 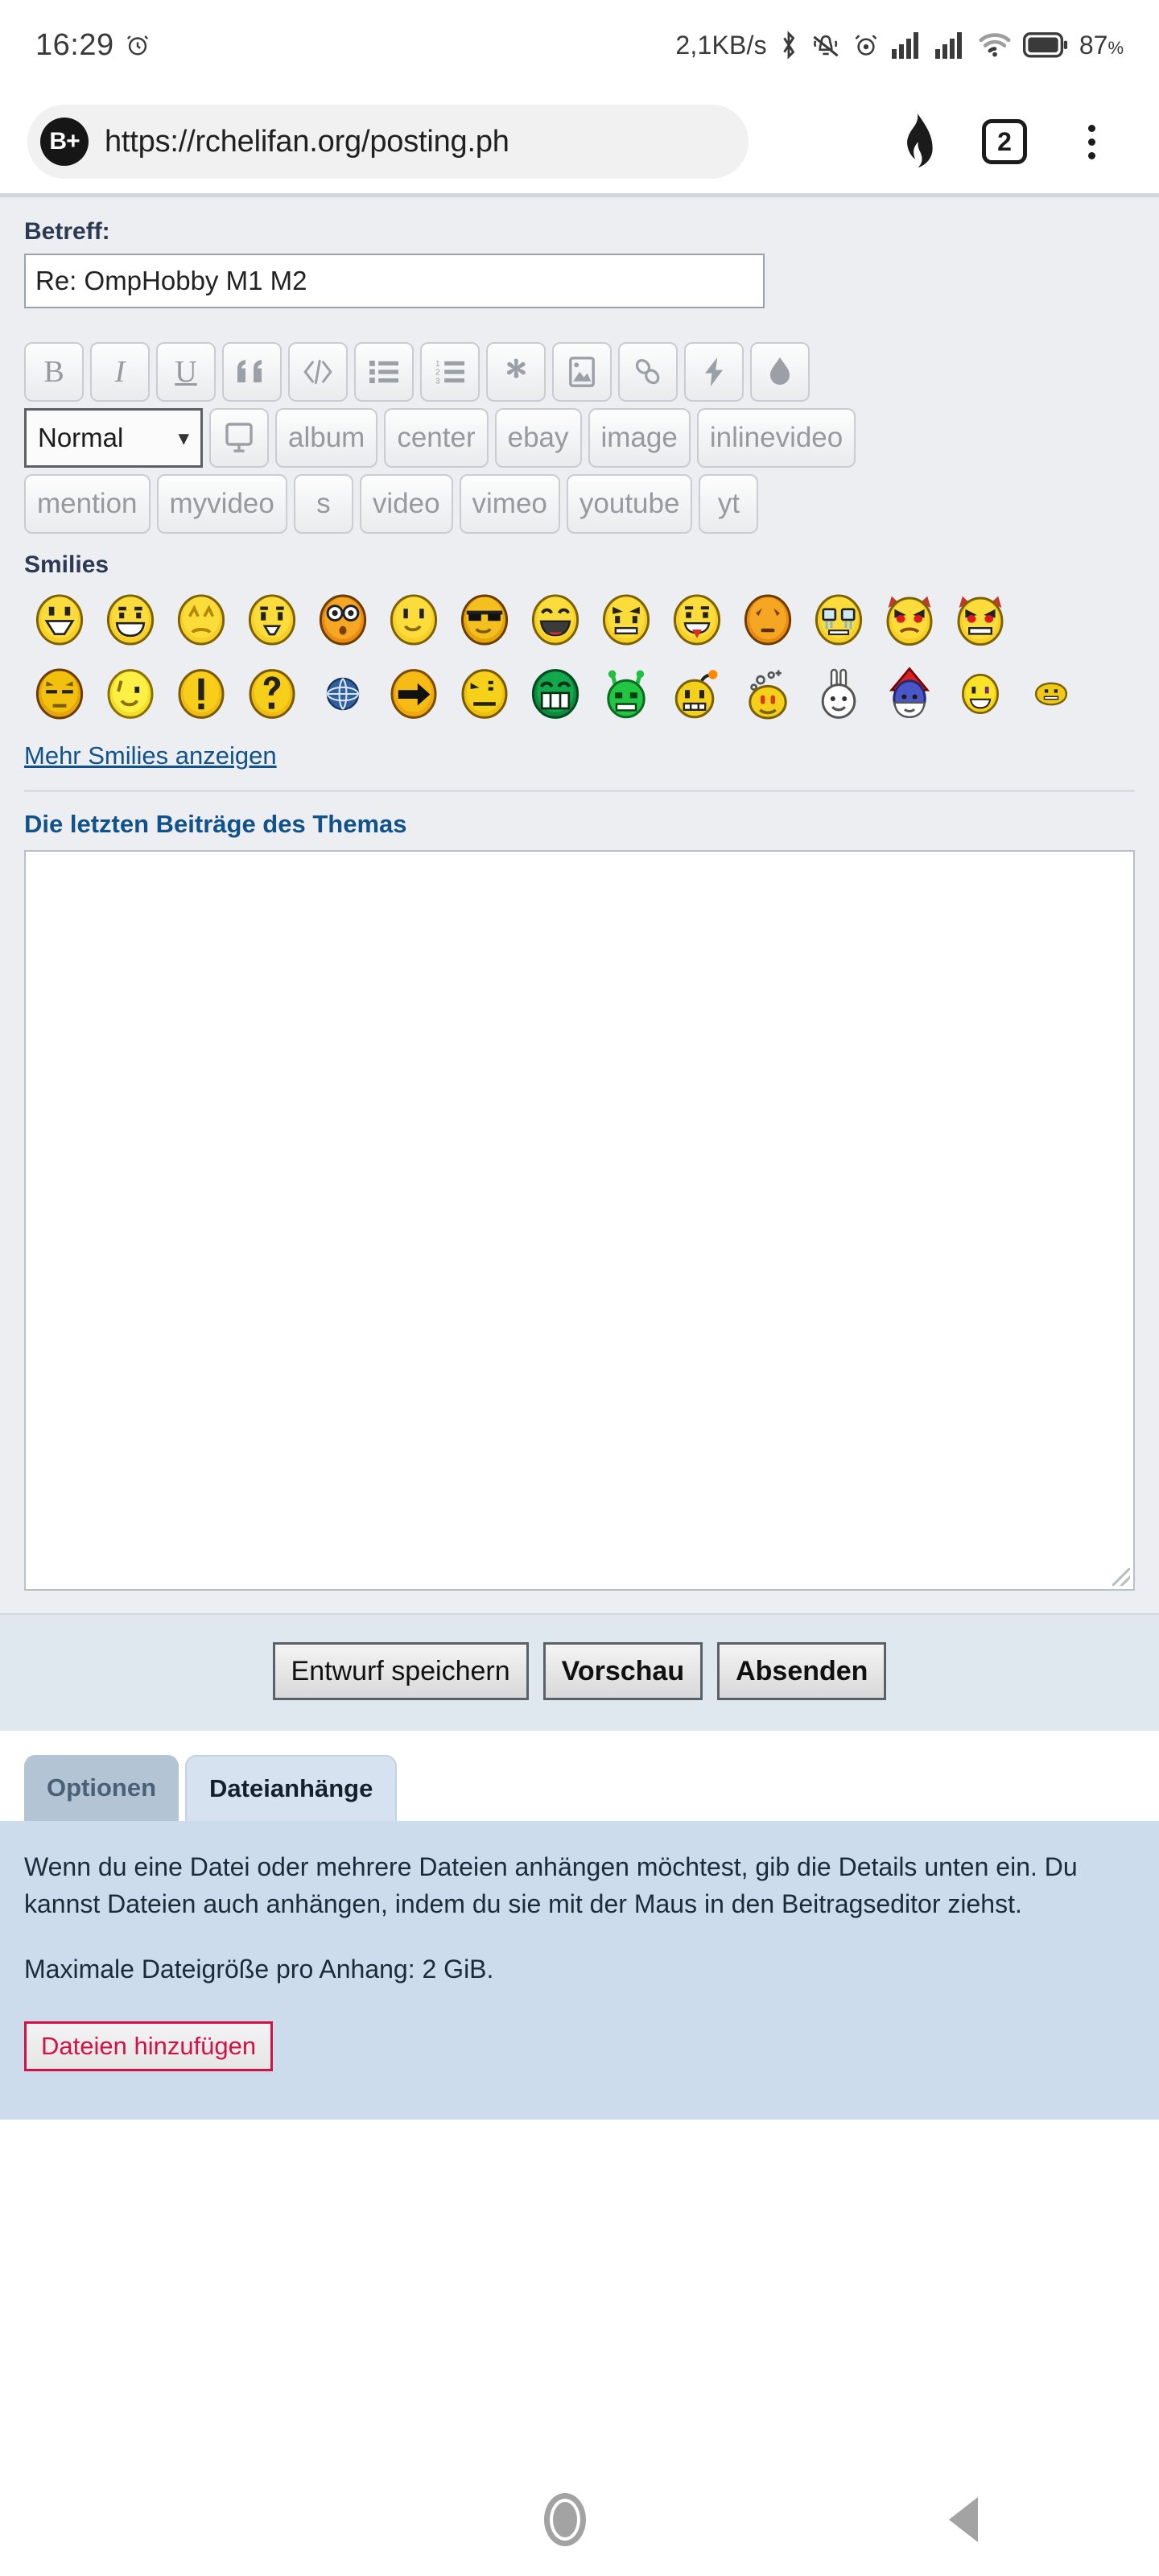 What do you see at coordinates (150, 755) in the screenshot?
I see `show-more-smilies-link: Mehr Smilies anzeigen` at bounding box center [150, 755].